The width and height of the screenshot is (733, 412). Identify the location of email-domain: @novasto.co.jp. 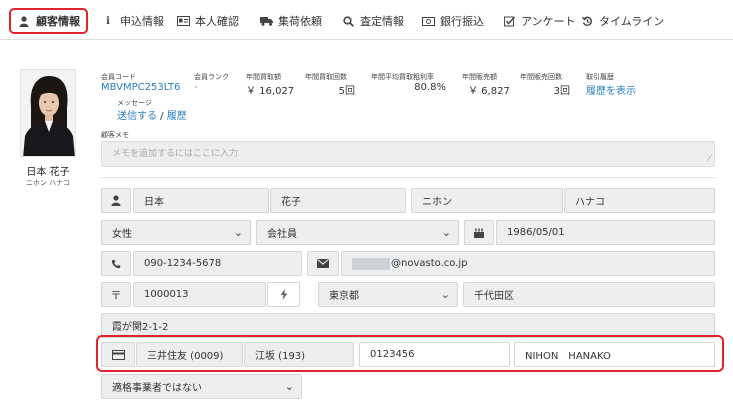
(429, 263).